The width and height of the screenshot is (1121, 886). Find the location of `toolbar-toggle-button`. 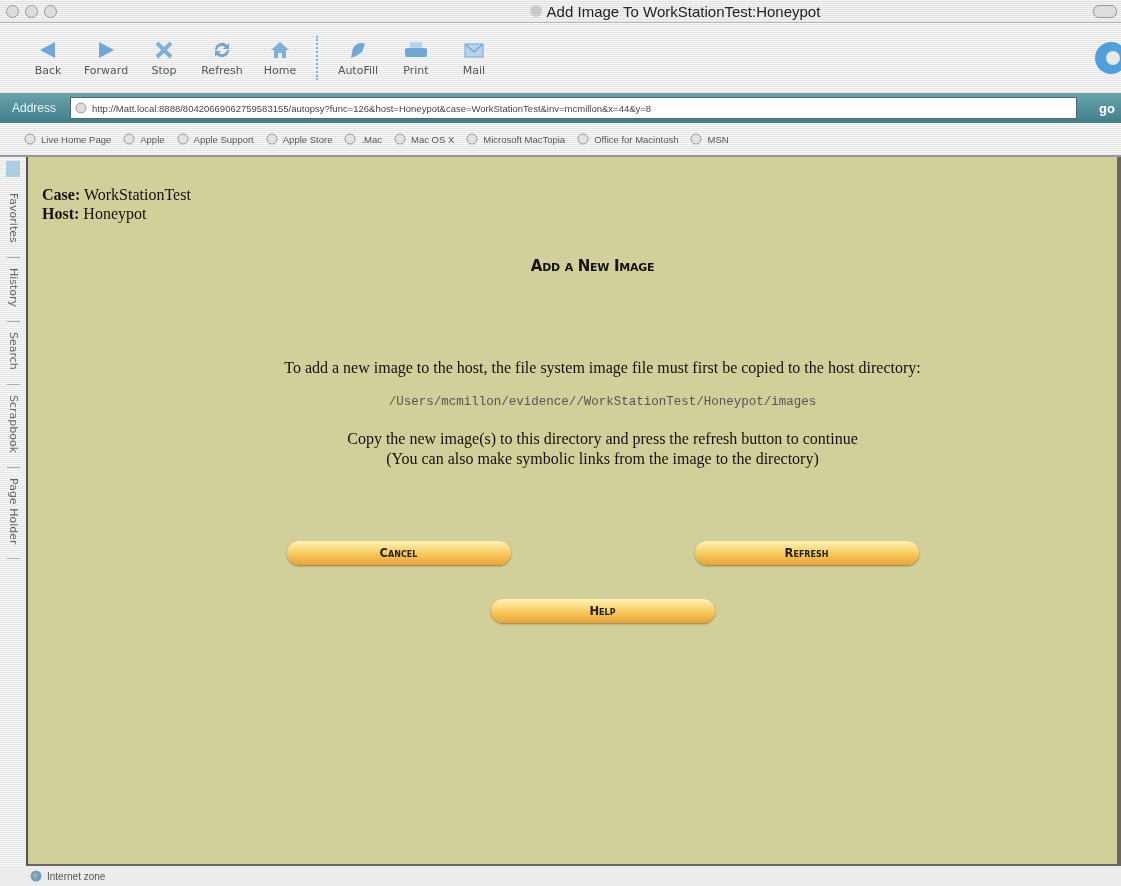

toolbar-toggle-button is located at coordinates (1105, 11).